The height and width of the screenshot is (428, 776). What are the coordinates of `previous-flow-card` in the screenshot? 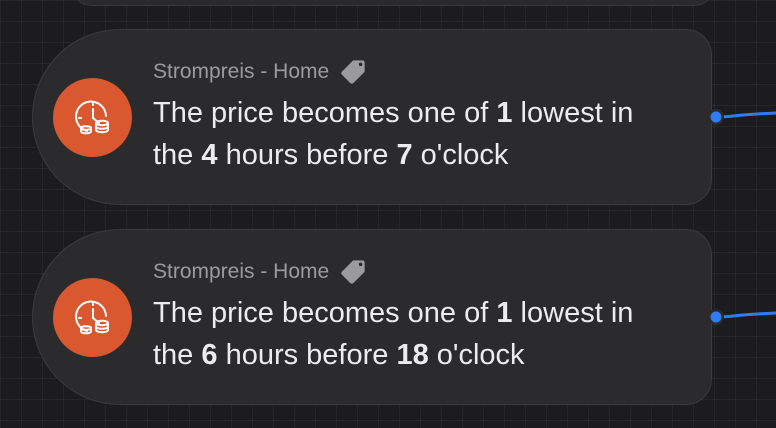 It's located at (393, 3).